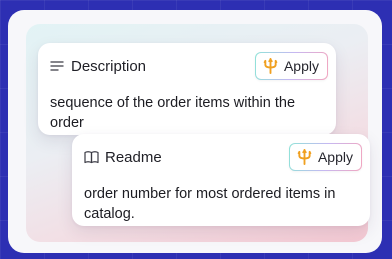 This screenshot has width=392, height=259. I want to click on book-icon, so click(91, 157).